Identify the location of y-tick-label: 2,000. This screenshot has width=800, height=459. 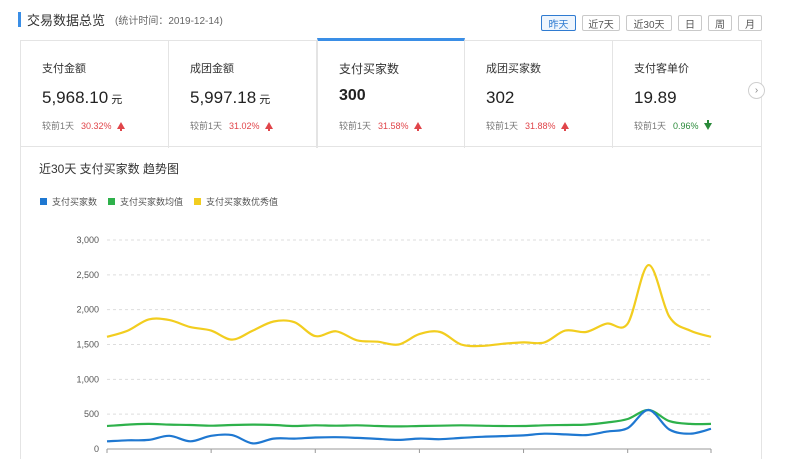
(87, 310).